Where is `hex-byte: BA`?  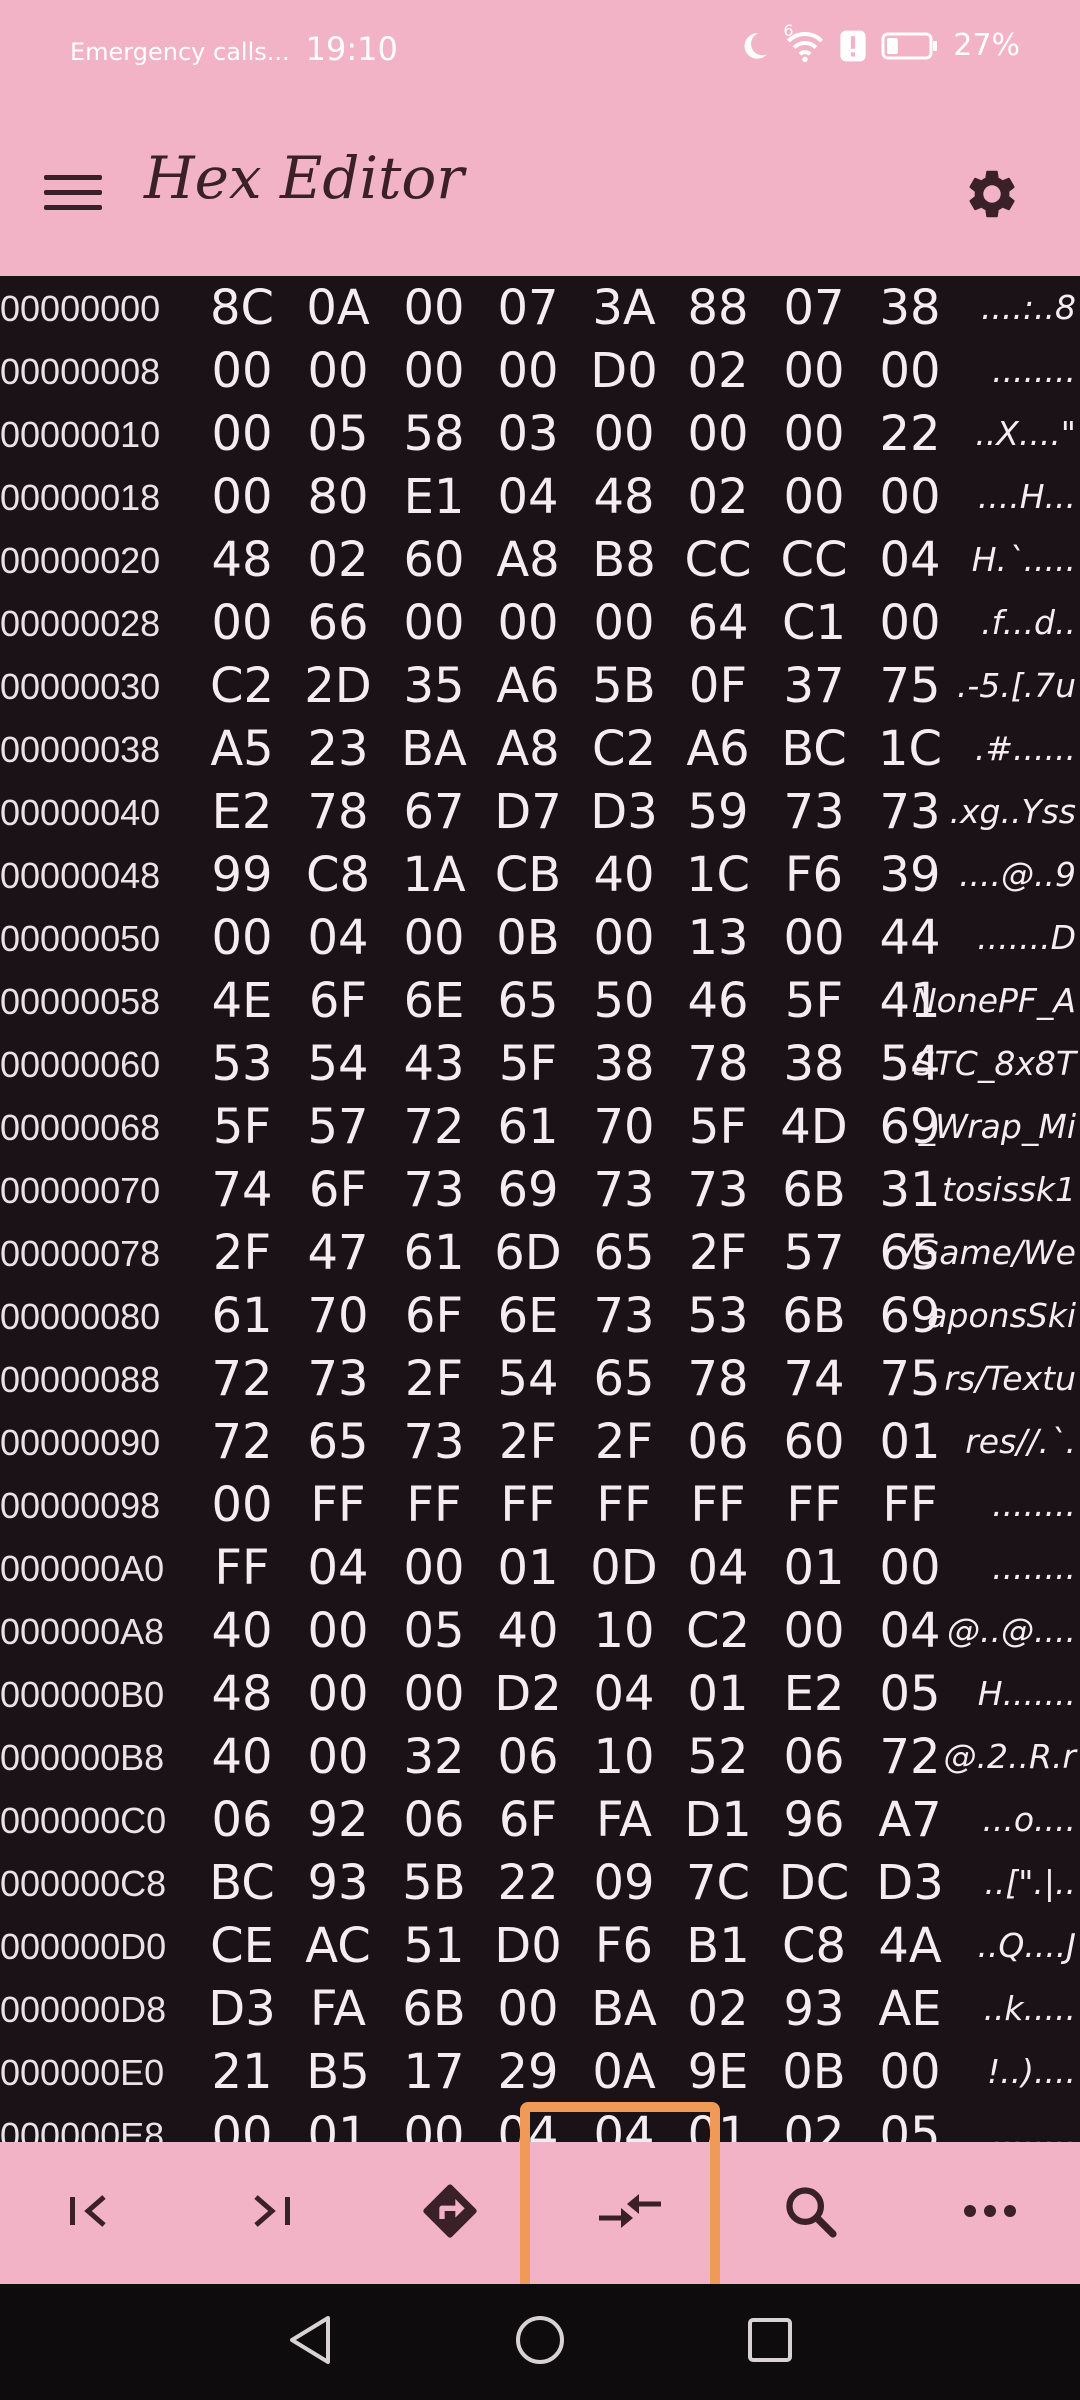 hex-byte: BA is located at coordinates (434, 749).